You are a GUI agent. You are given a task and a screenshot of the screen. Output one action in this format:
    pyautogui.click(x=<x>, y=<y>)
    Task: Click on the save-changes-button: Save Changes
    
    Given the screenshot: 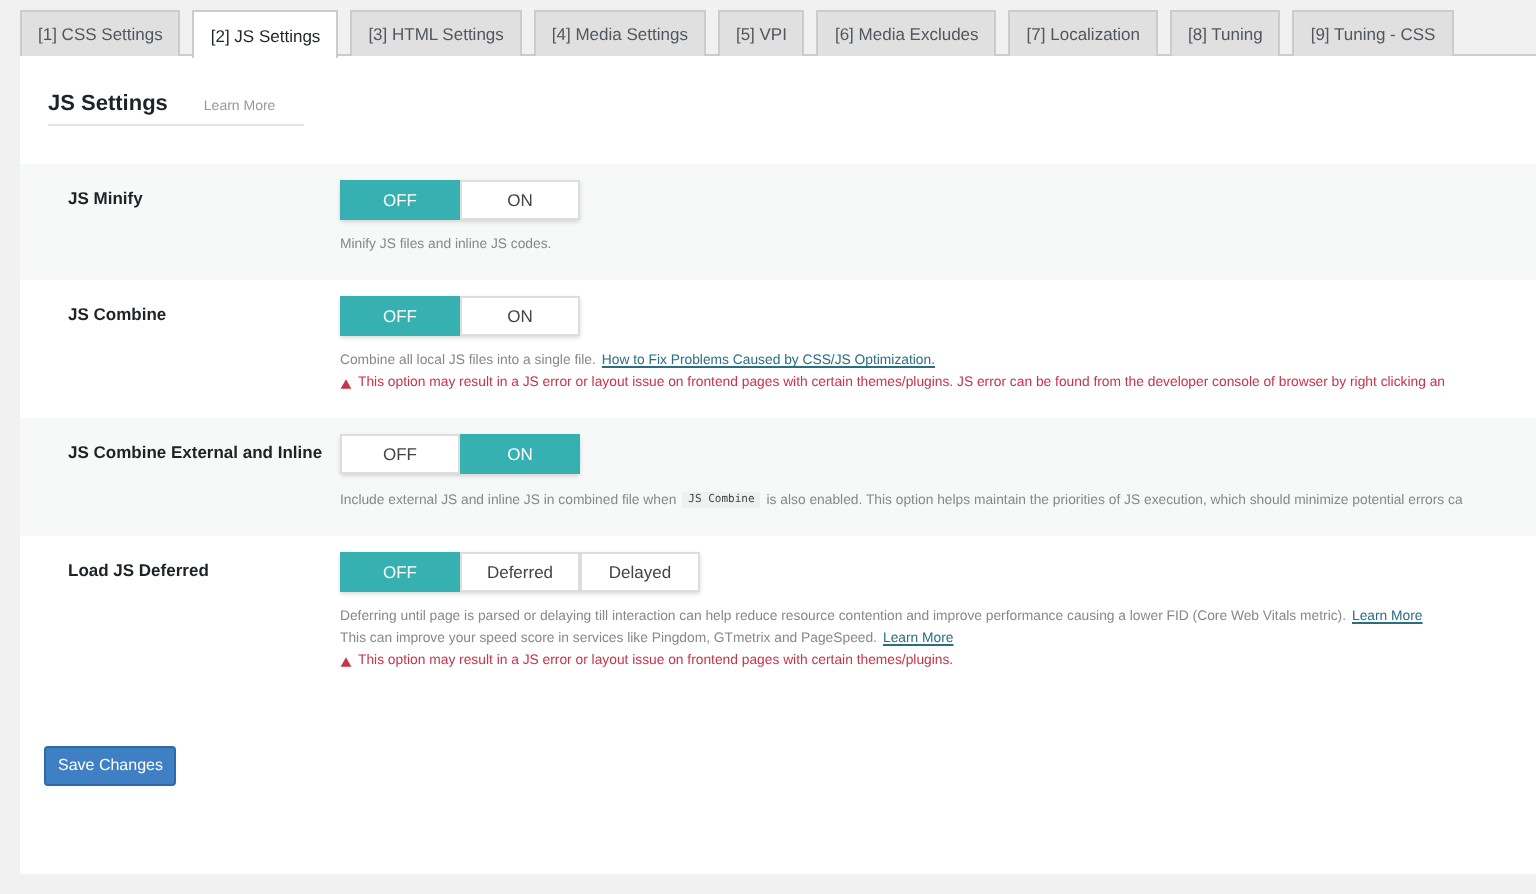 What is the action you would take?
    pyautogui.click(x=110, y=765)
    